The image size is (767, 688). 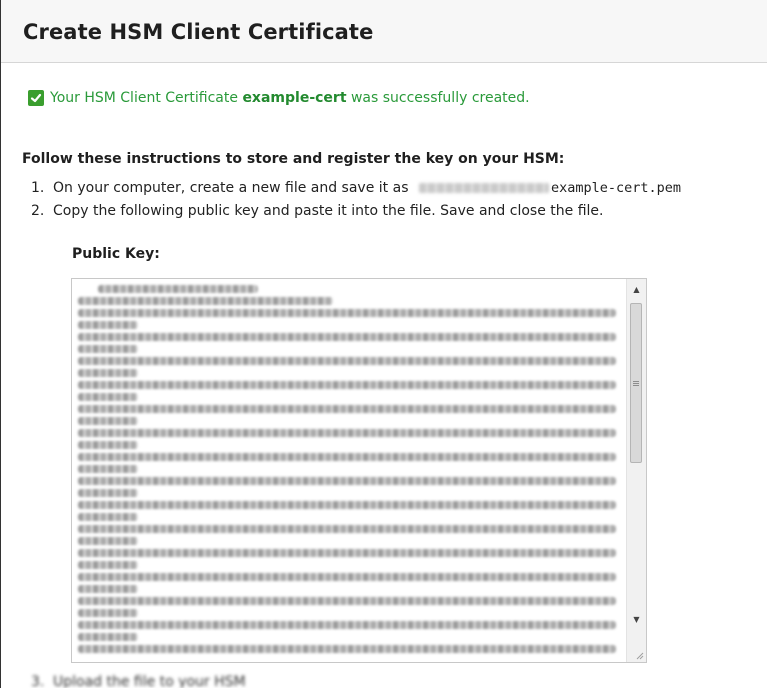 What do you see at coordinates (38, 211) in the screenshot?
I see `step-number: 2.` at bounding box center [38, 211].